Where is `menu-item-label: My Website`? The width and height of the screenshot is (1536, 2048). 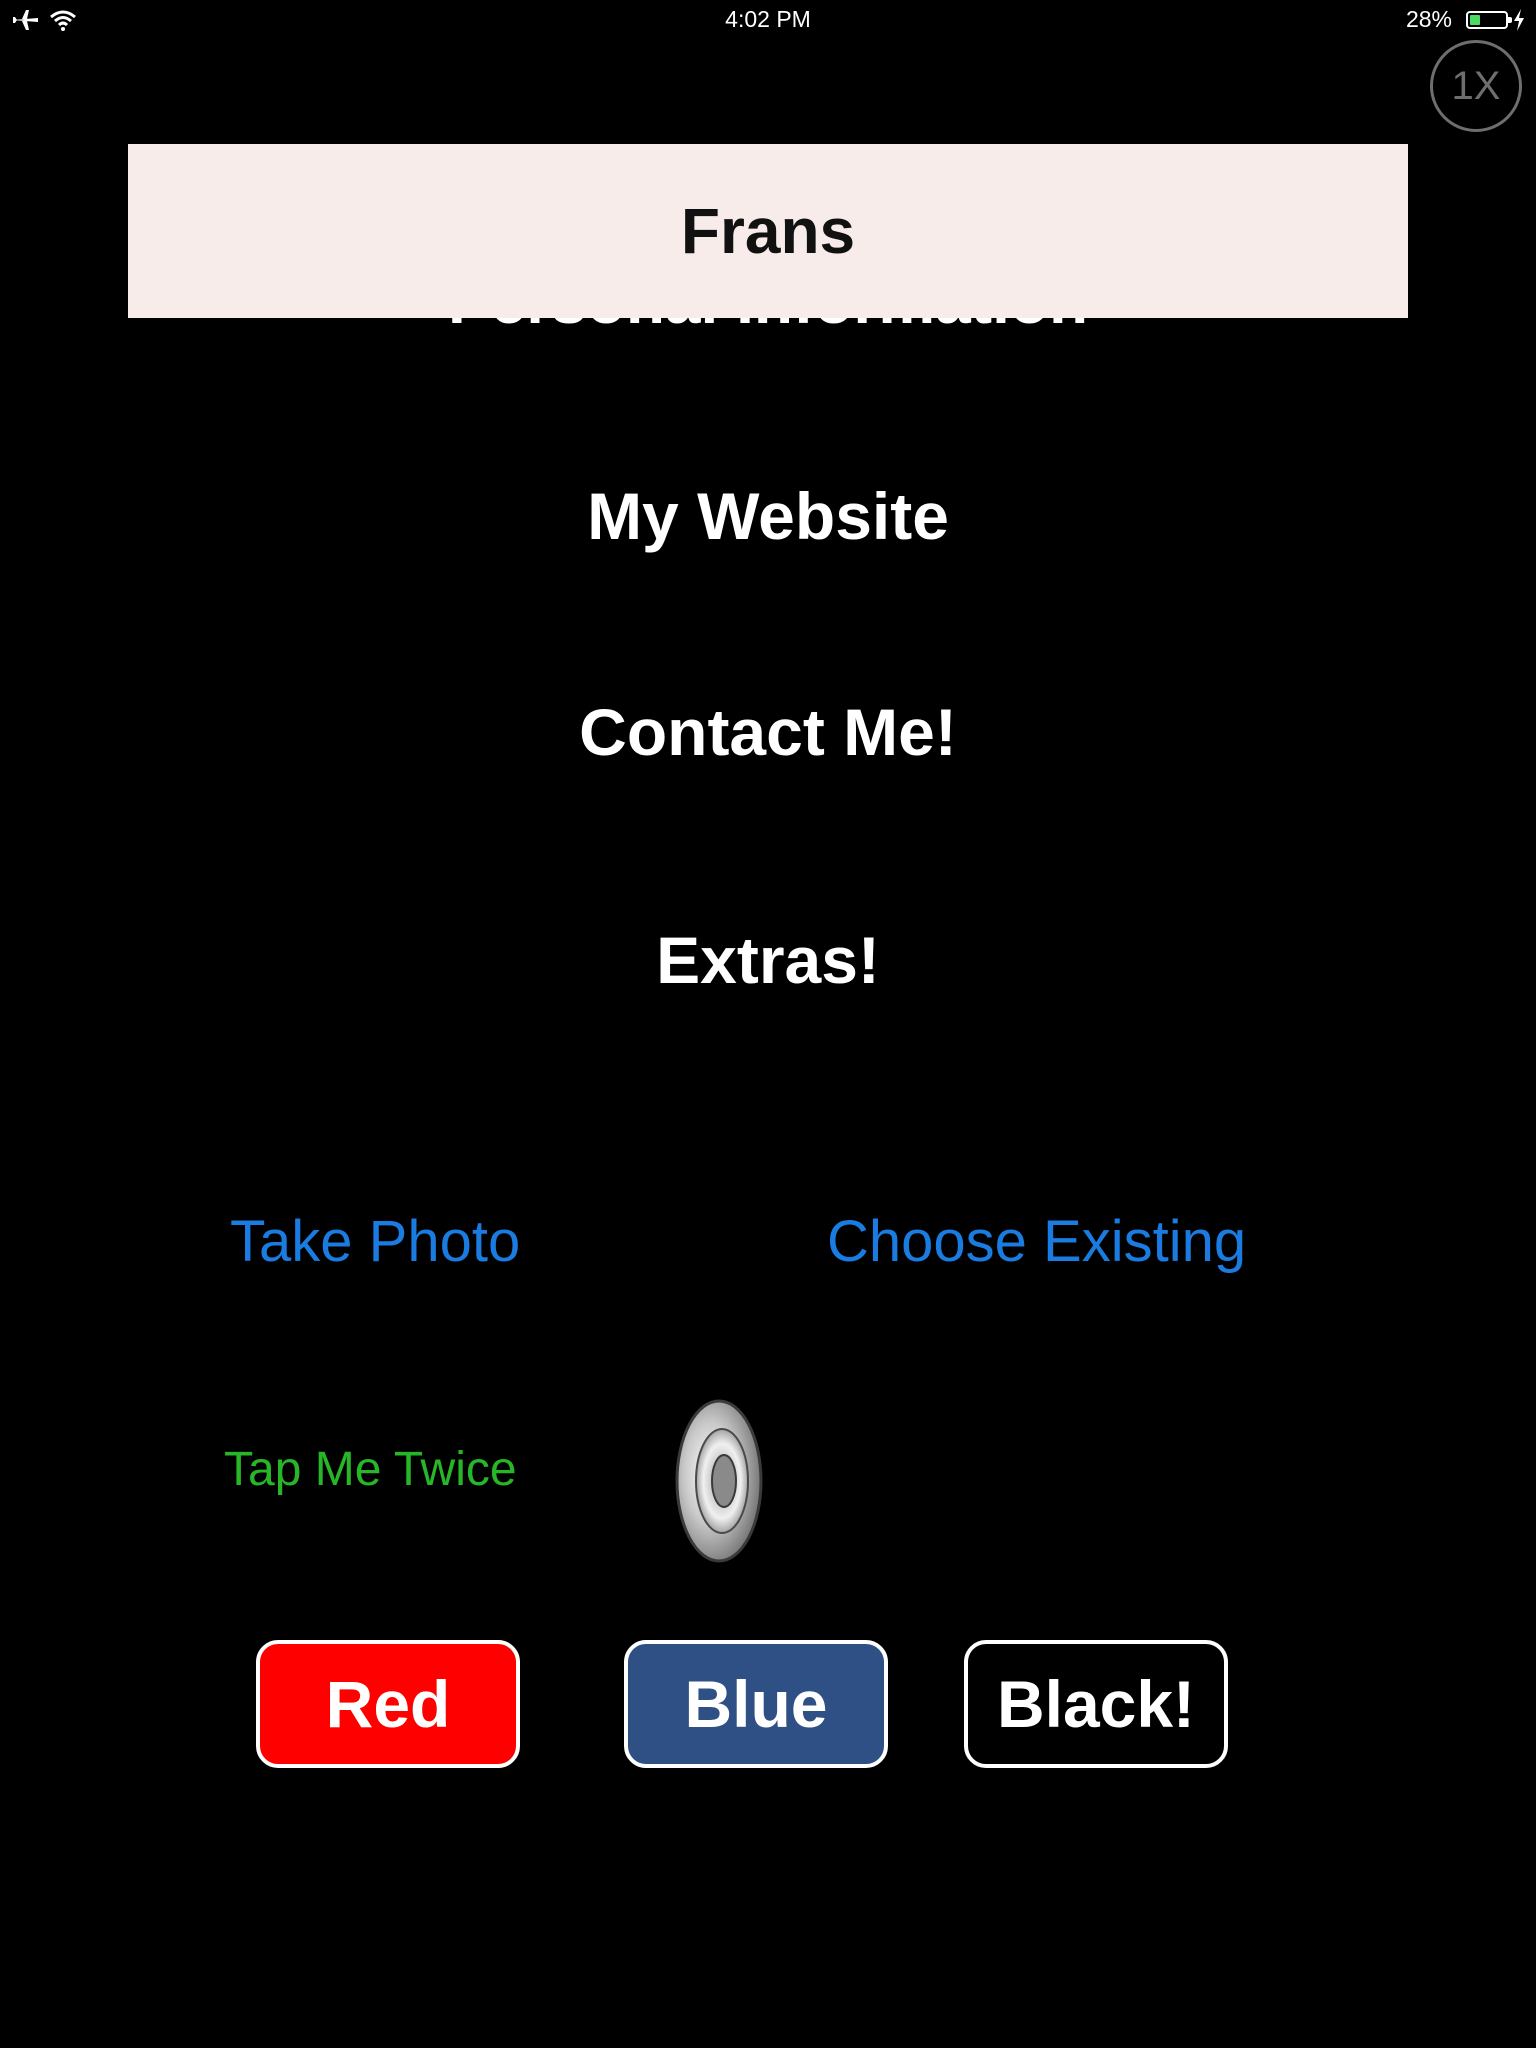
menu-item-label: My Website is located at coordinates (768, 516).